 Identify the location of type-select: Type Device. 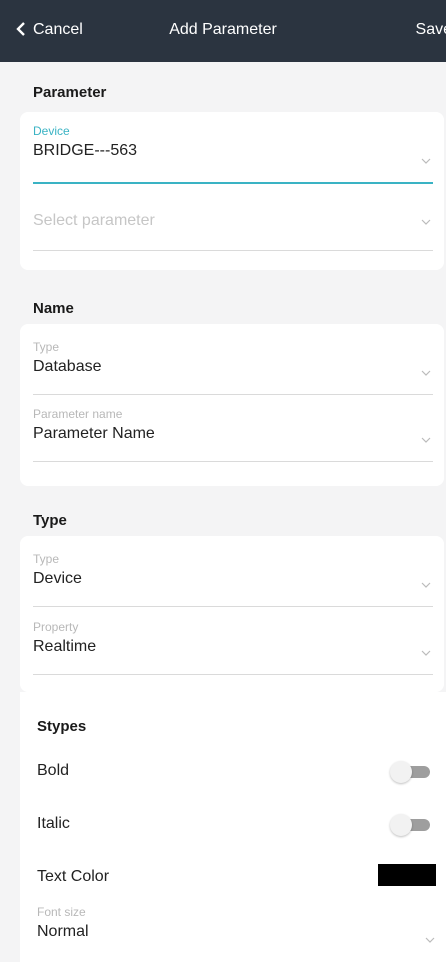
(233, 580).